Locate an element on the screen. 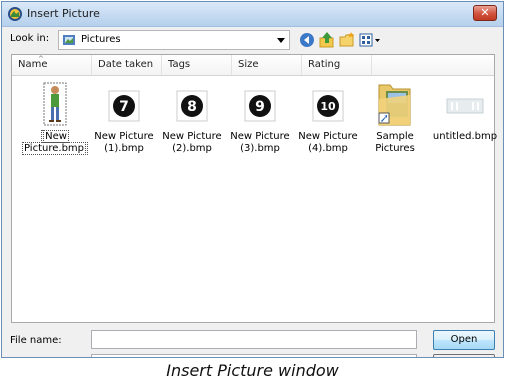 This screenshot has width=505, height=385. file-item-untitled: untitled.bmp is located at coordinates (465, 112).